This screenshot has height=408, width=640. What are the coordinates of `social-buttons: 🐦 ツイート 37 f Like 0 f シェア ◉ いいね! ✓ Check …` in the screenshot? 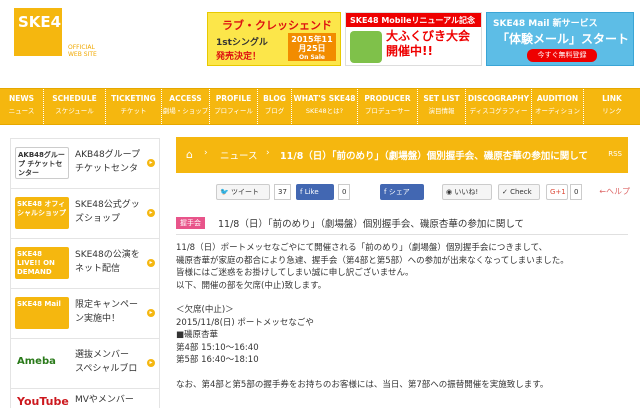 It's located at (423, 192).